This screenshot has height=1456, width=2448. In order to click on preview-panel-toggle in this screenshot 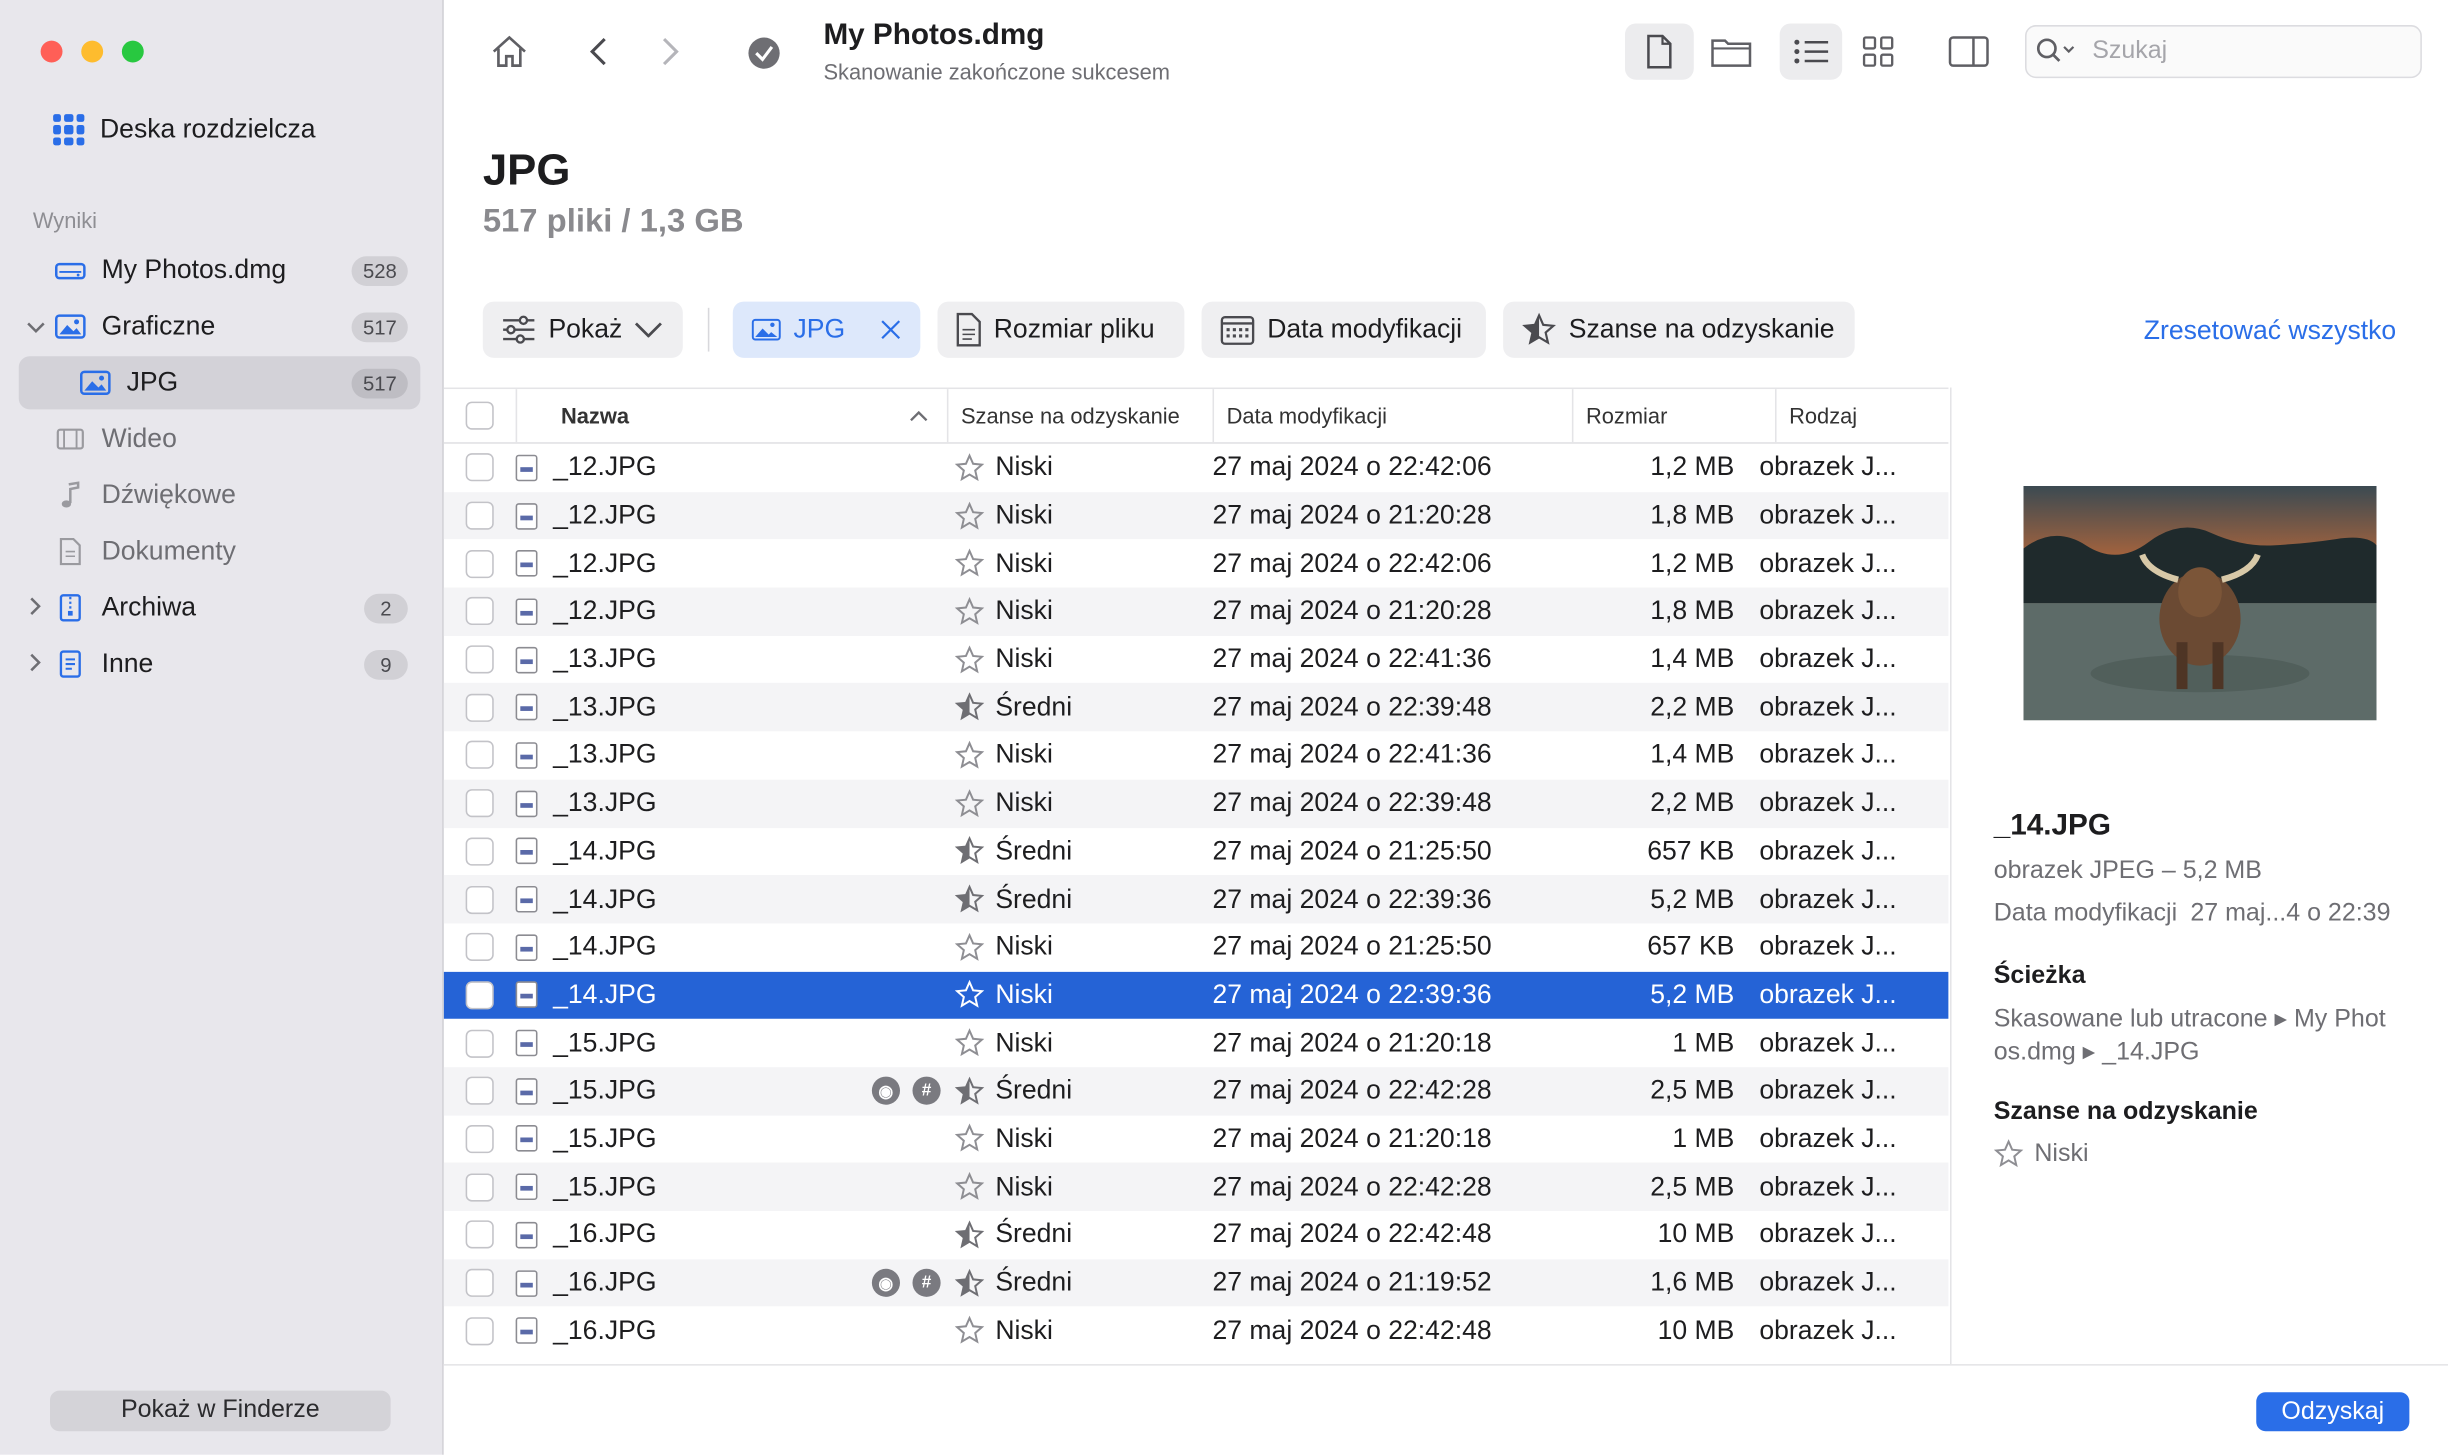, I will do `click(1969, 51)`.